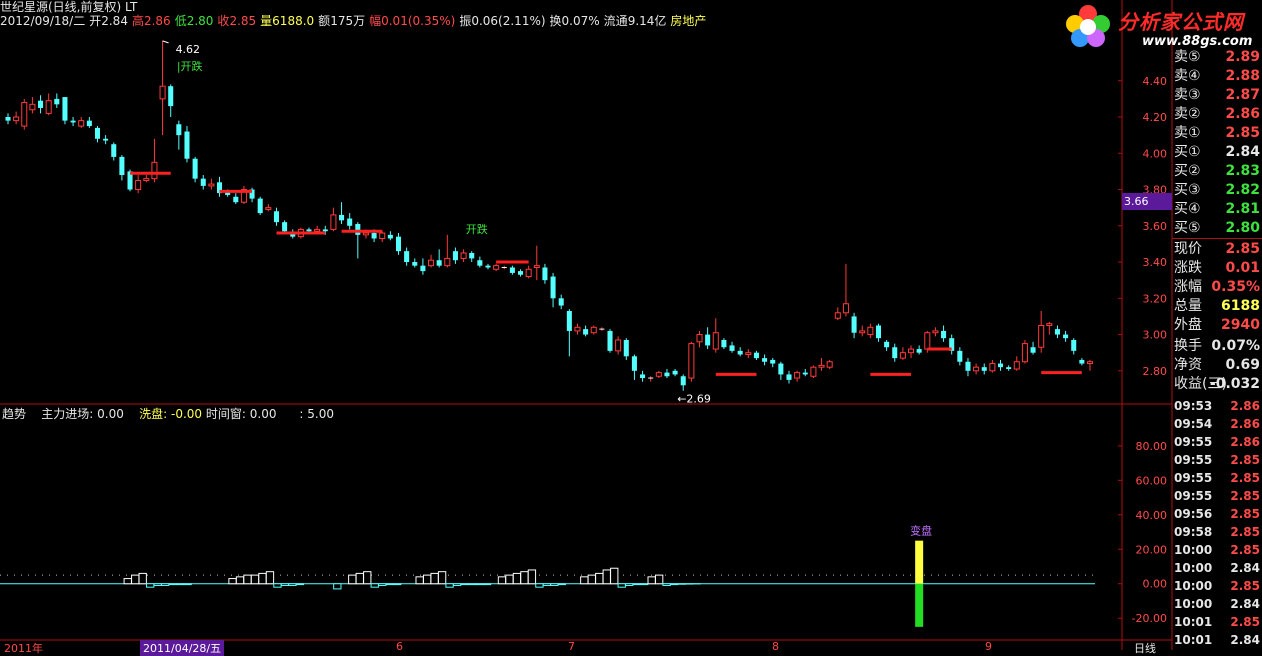 This screenshot has height=656, width=1262. Describe the element at coordinates (1242, 268) in the screenshot. I see `quote-info-row-value: 0.01` at that location.